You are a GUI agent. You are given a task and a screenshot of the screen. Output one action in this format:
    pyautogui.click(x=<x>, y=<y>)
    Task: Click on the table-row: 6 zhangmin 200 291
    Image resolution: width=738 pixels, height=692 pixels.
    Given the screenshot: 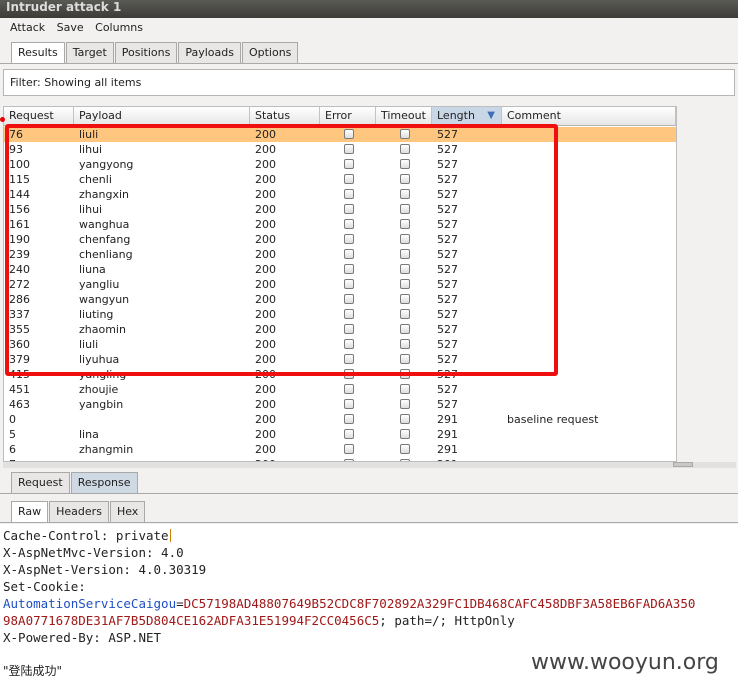 What is the action you would take?
    pyautogui.click(x=340, y=449)
    